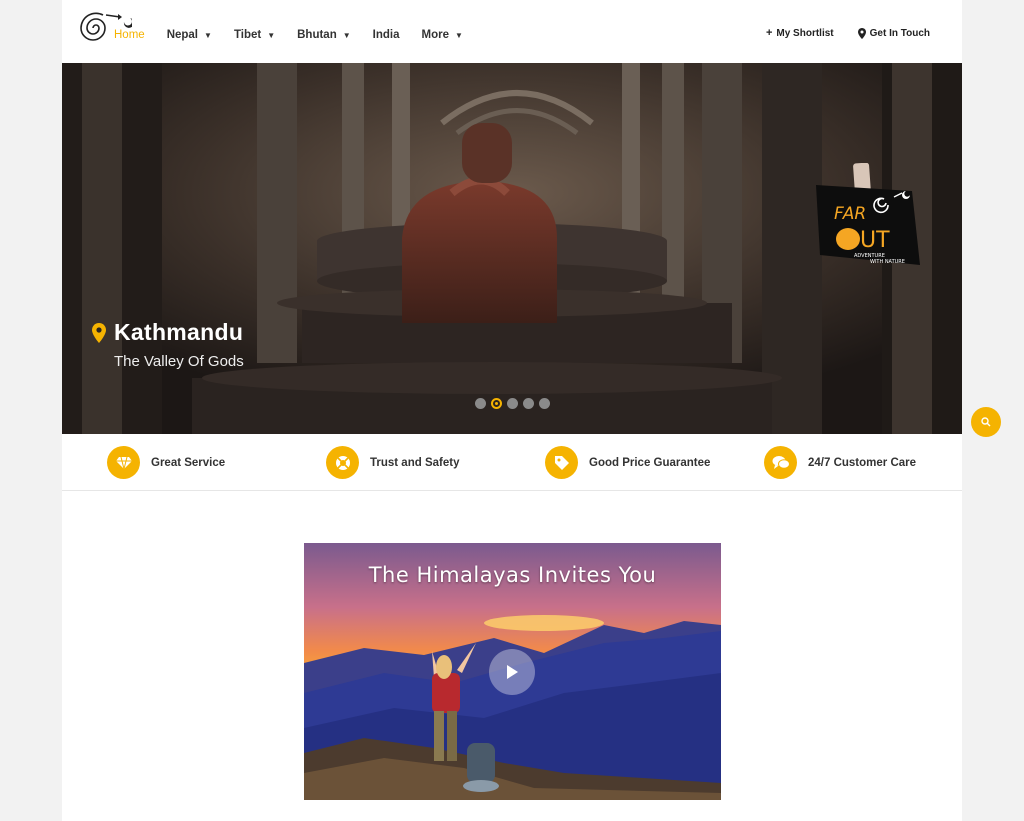 This screenshot has width=1024, height=821. I want to click on map-marker-icon, so click(99, 332).